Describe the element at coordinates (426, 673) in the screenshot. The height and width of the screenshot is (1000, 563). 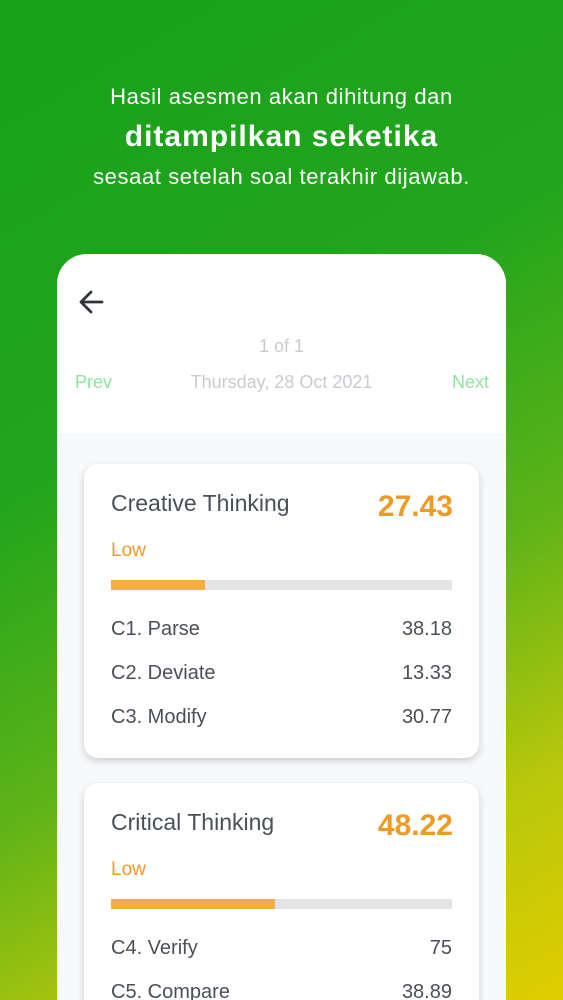
I see `sub-score-value: 13.33` at that location.